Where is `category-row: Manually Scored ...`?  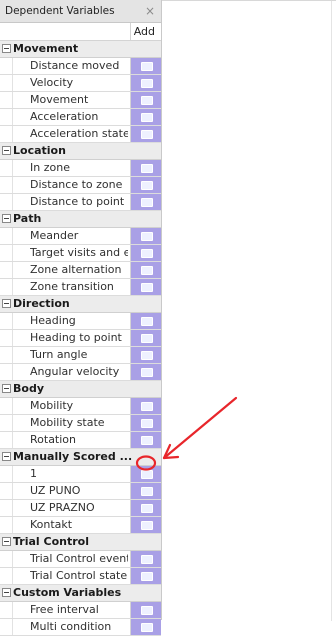
category-row: Manually Scored ... is located at coordinates (80, 457).